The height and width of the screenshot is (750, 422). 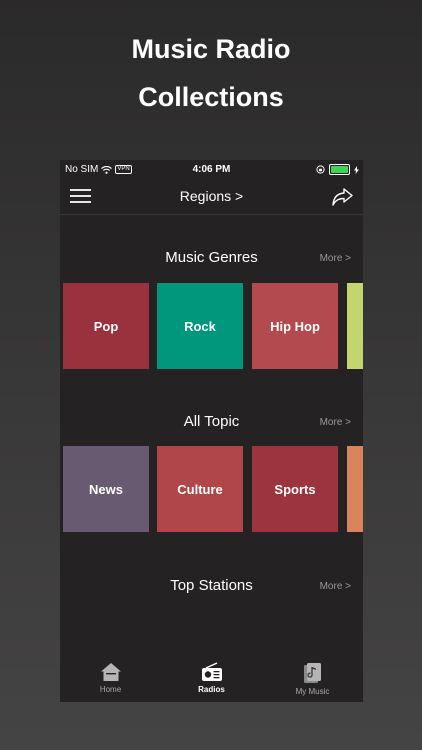 What do you see at coordinates (211, 257) in the screenshot?
I see `genres-title: Music Genres` at bounding box center [211, 257].